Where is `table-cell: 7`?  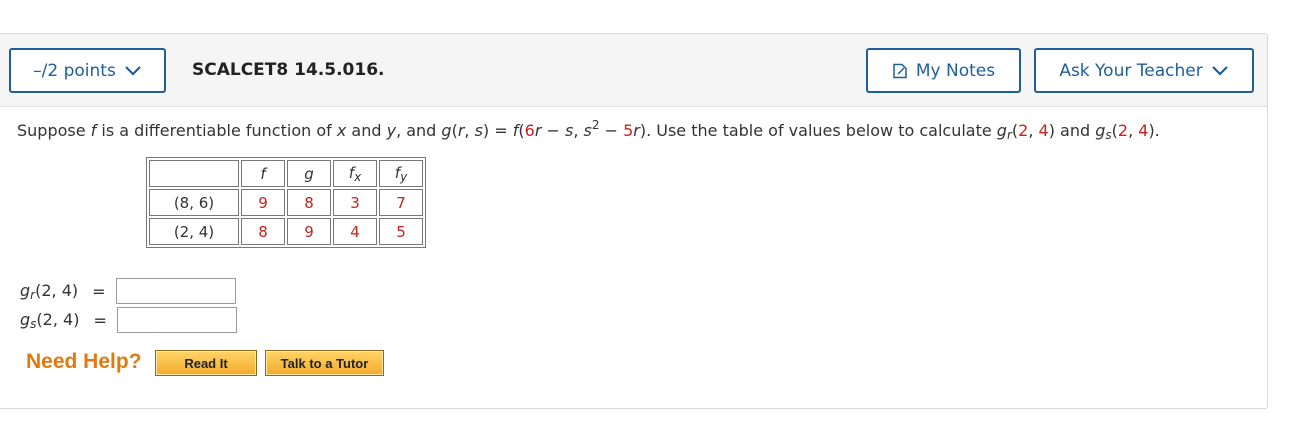 table-cell: 7 is located at coordinates (401, 202).